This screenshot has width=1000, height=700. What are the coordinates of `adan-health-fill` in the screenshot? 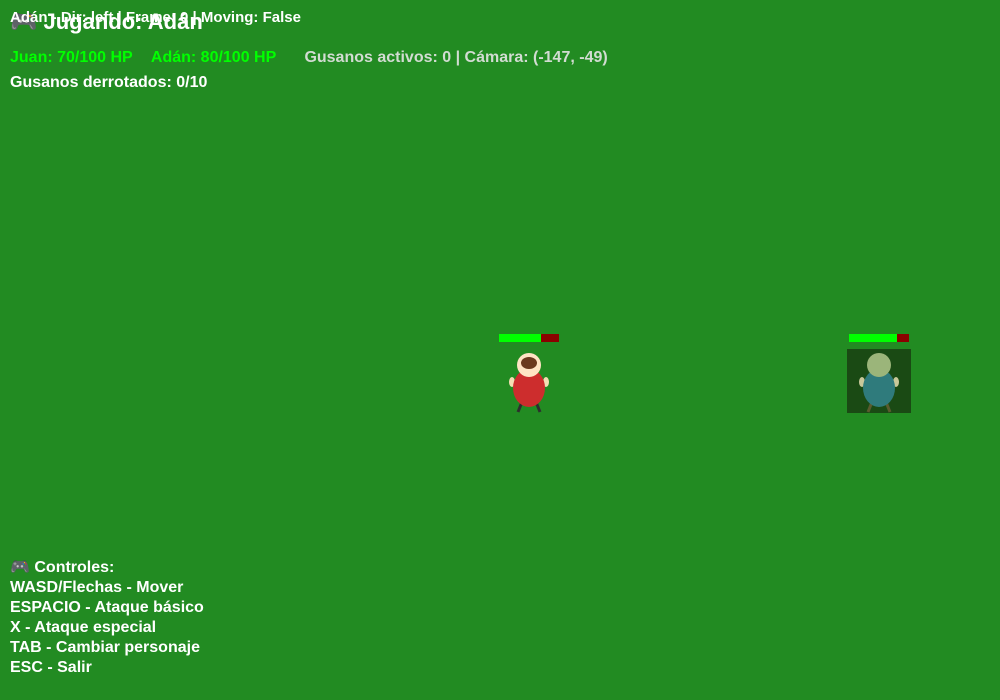 It's located at (873, 338).